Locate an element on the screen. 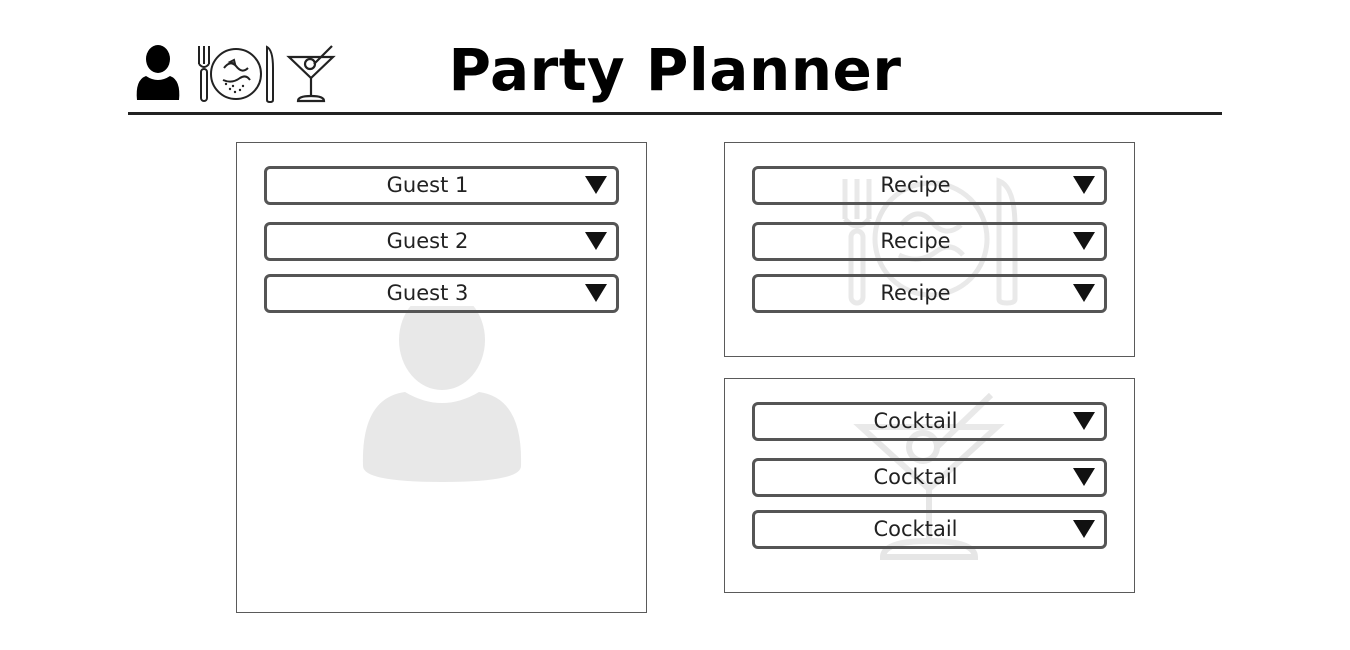  recipe-dropdown-2: Recipe is located at coordinates (929, 241).